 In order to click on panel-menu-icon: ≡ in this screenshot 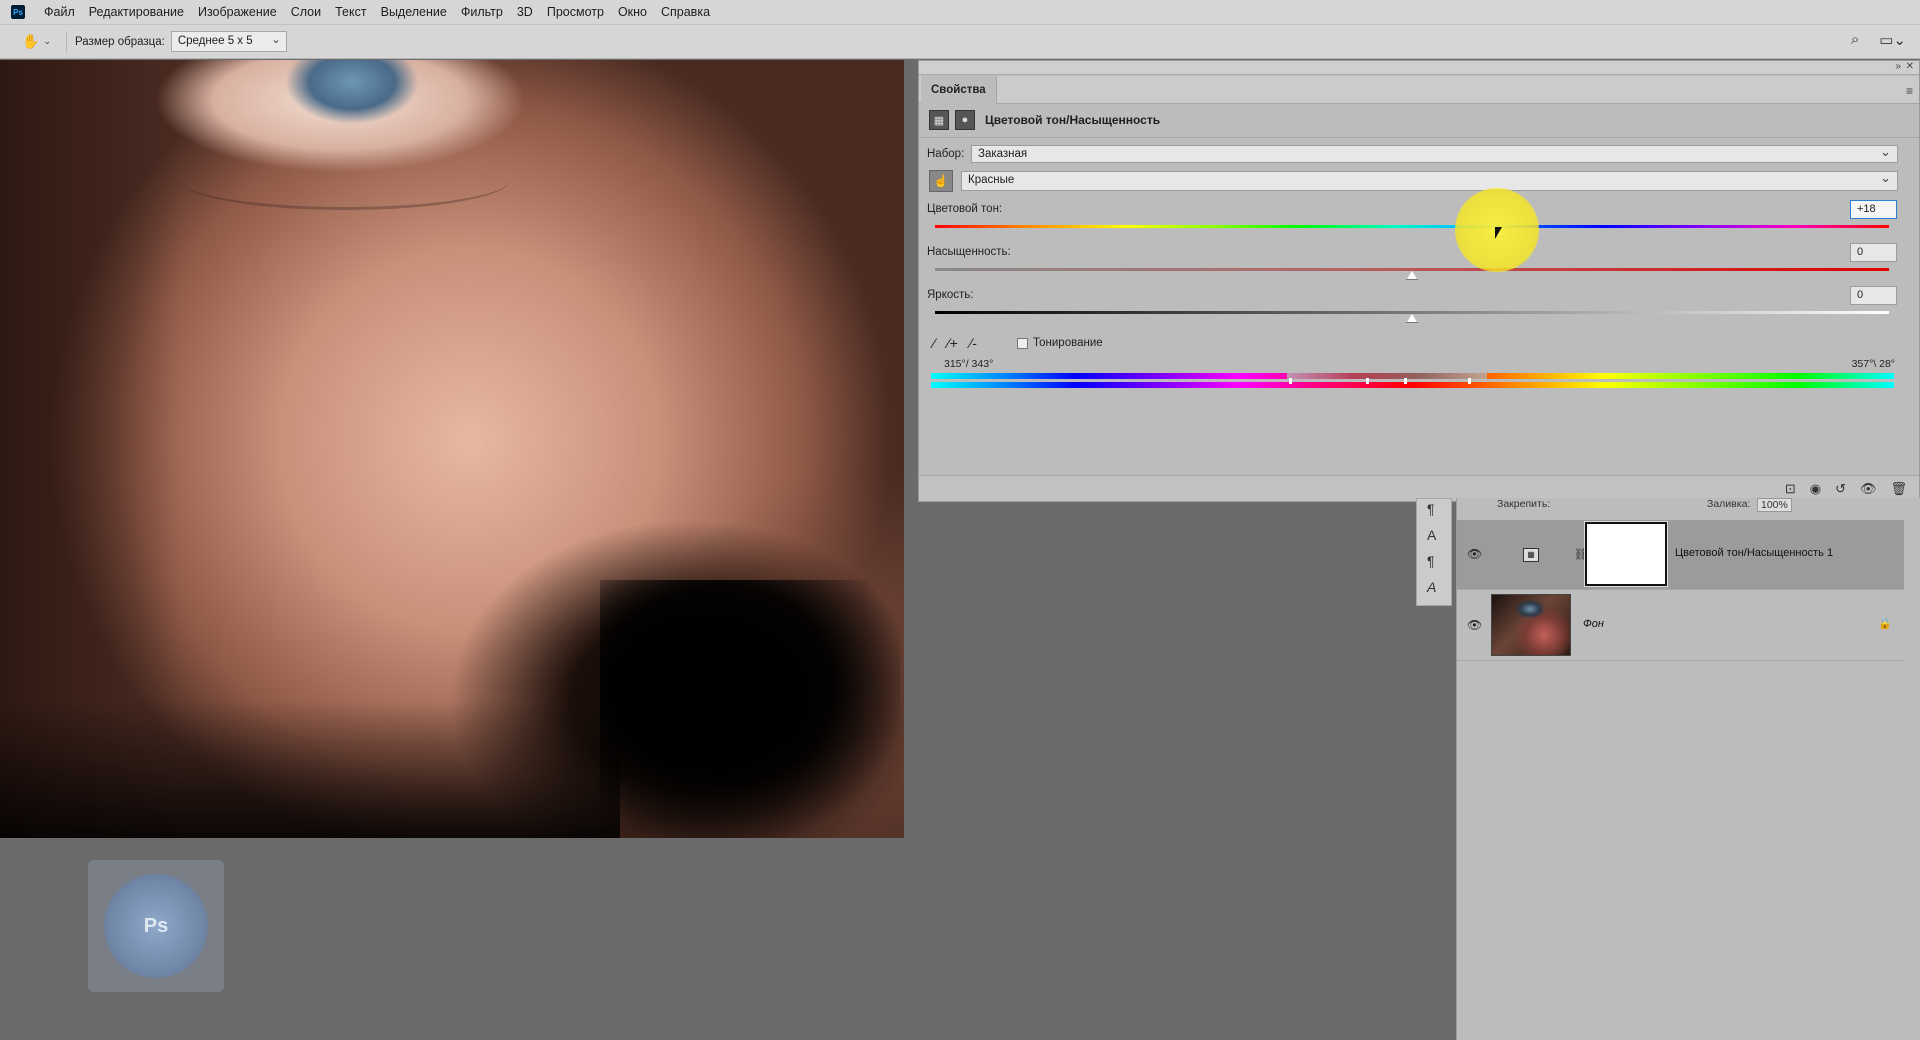, I will do `click(1909, 91)`.